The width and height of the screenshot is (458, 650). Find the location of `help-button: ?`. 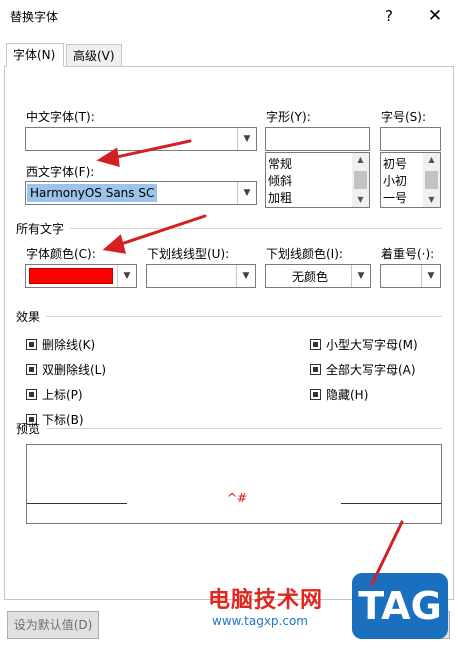

help-button: ? is located at coordinates (389, 16).